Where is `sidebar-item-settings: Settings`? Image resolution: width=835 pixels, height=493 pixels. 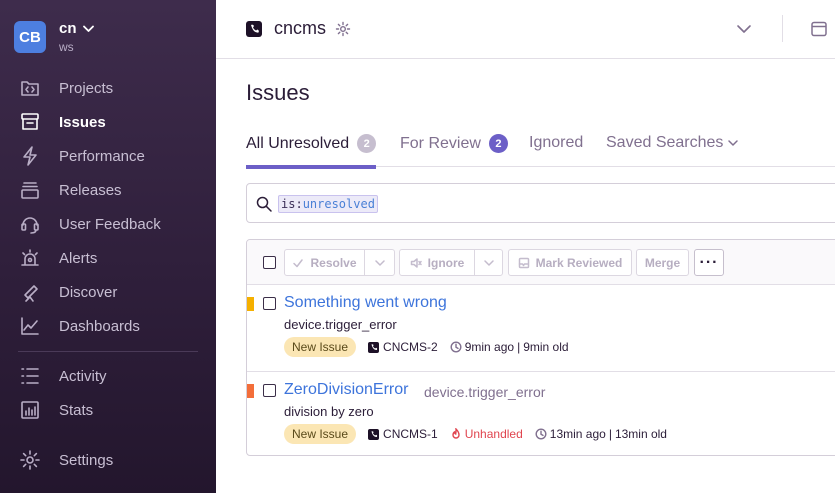
sidebar-item-settings: Settings is located at coordinates (108, 460).